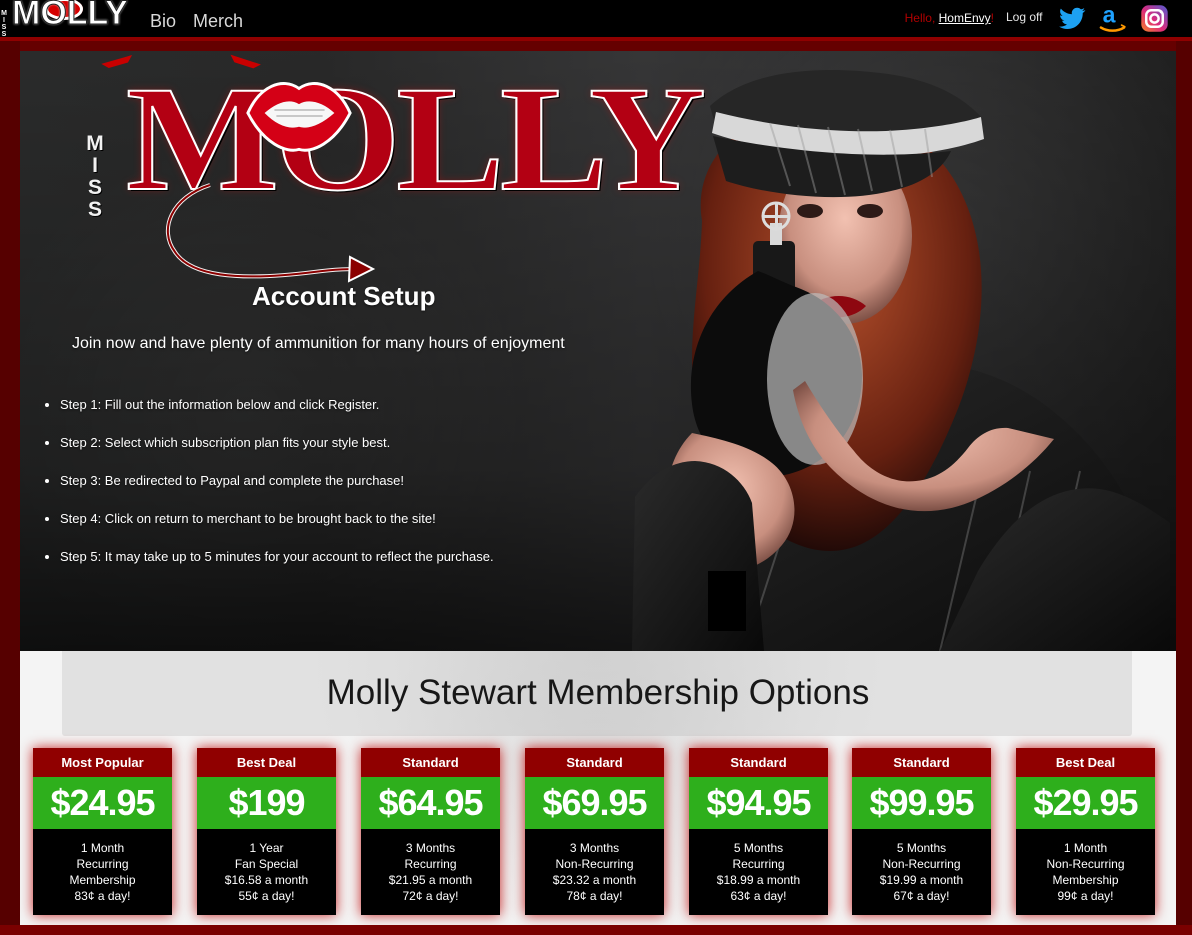 The image size is (1192, 935). I want to click on plan-line: $16.58 a month, so click(266, 880).